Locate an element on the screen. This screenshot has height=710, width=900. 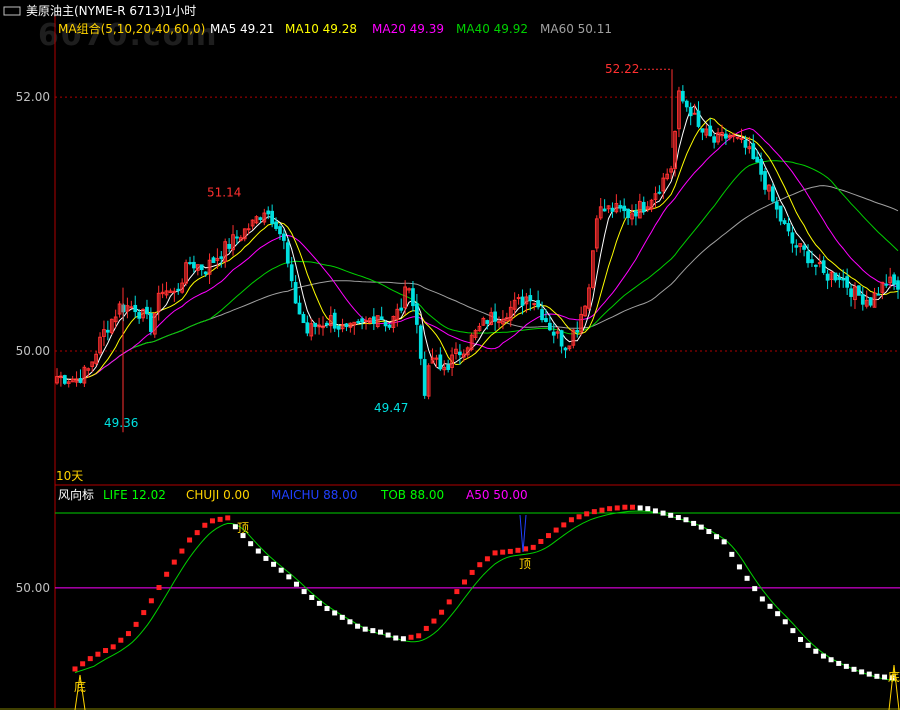
indicator-title: 风向标 is located at coordinates (76, 494).